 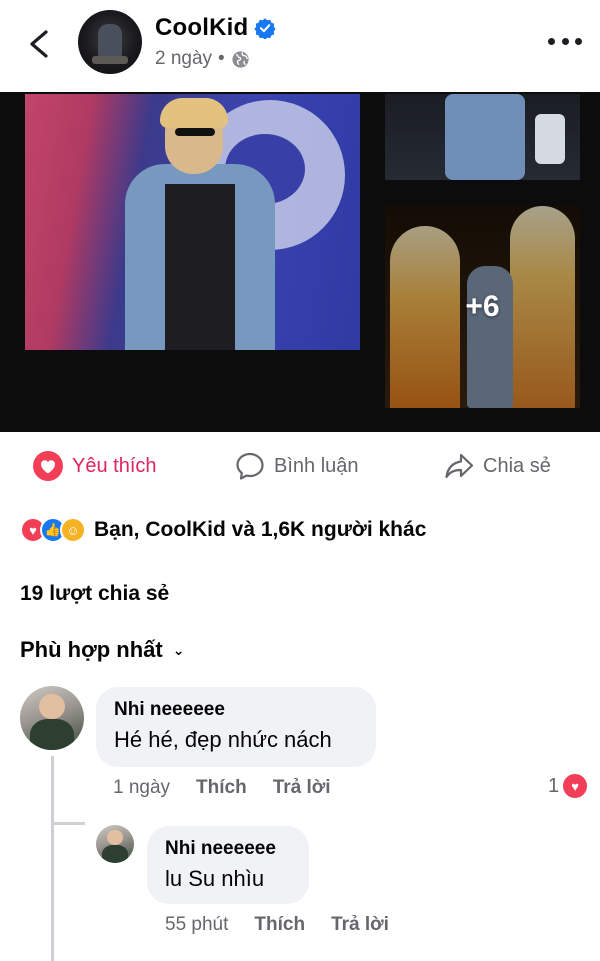 I want to click on like-label: Yêu thích, so click(x=114, y=465).